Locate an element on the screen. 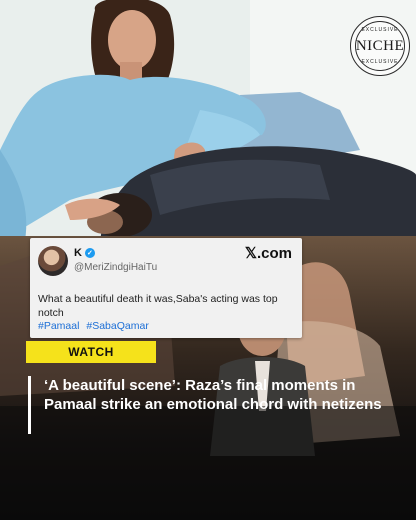  hashtag-pamaal: #Pamaal is located at coordinates (58, 326).